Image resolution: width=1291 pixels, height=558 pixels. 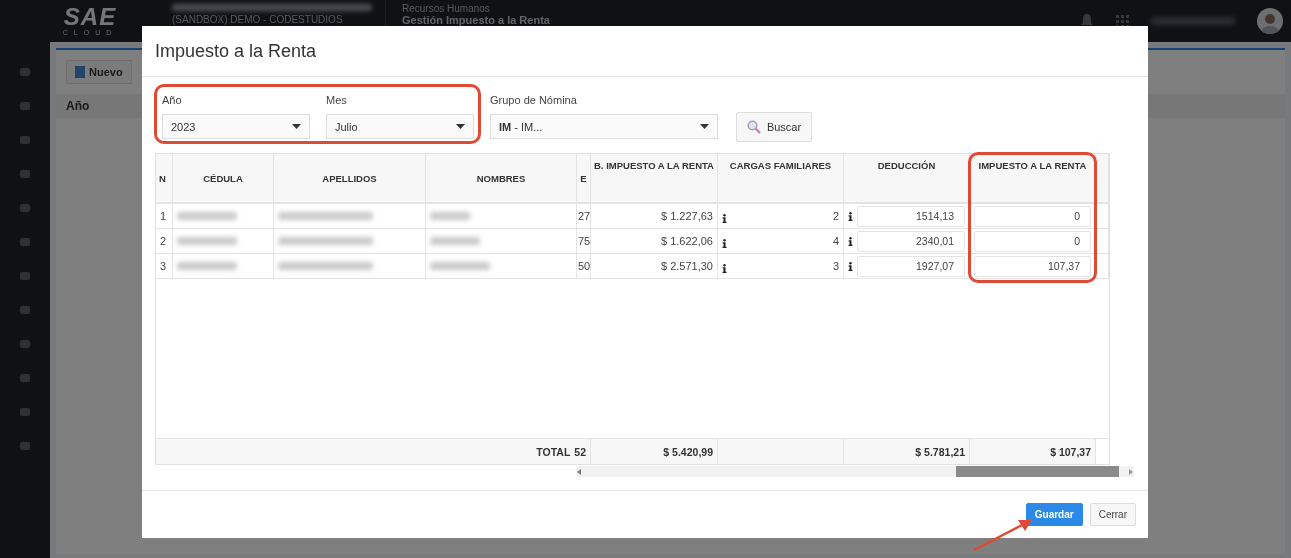 I want to click on total-label: TOTAL 52, so click(x=373, y=451).